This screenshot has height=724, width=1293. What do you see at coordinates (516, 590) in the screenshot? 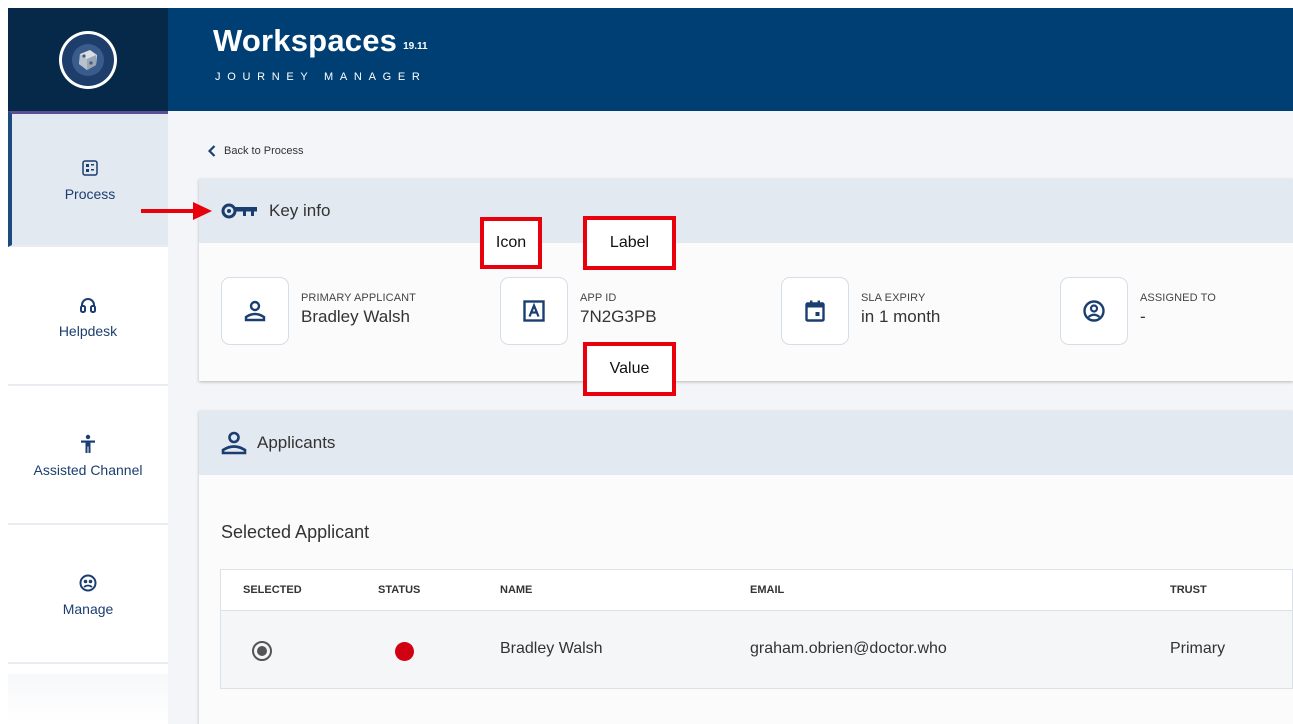
I see `column-header-name: NAME` at bounding box center [516, 590].